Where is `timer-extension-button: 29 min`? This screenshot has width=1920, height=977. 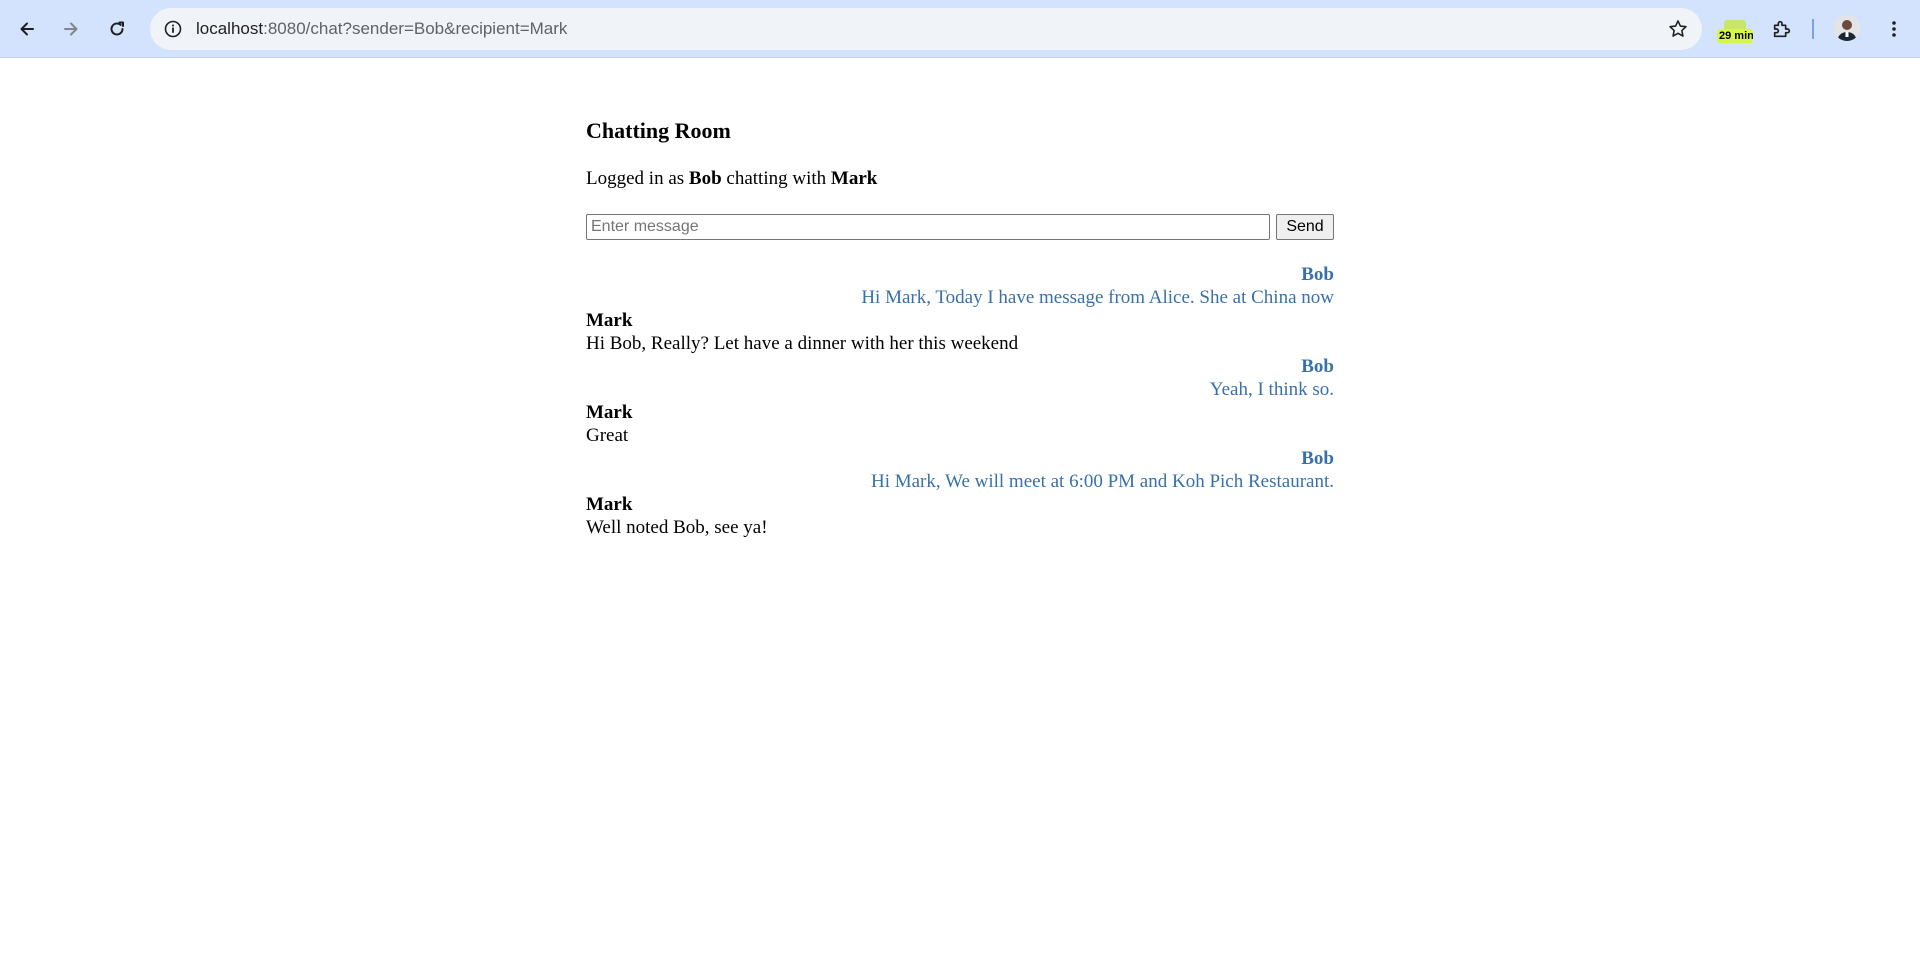
timer-extension-button: 29 min is located at coordinates (1735, 32).